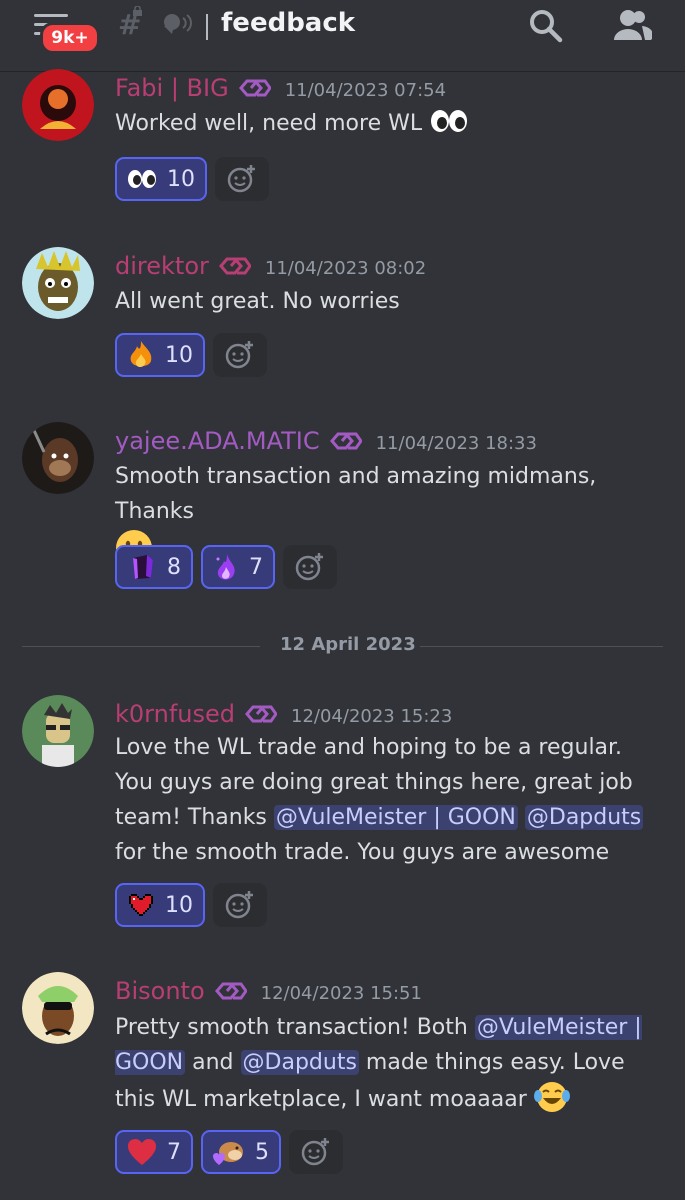 The width and height of the screenshot is (685, 1200). I want to click on username: yajee.ADA.MATIC, so click(217, 441).